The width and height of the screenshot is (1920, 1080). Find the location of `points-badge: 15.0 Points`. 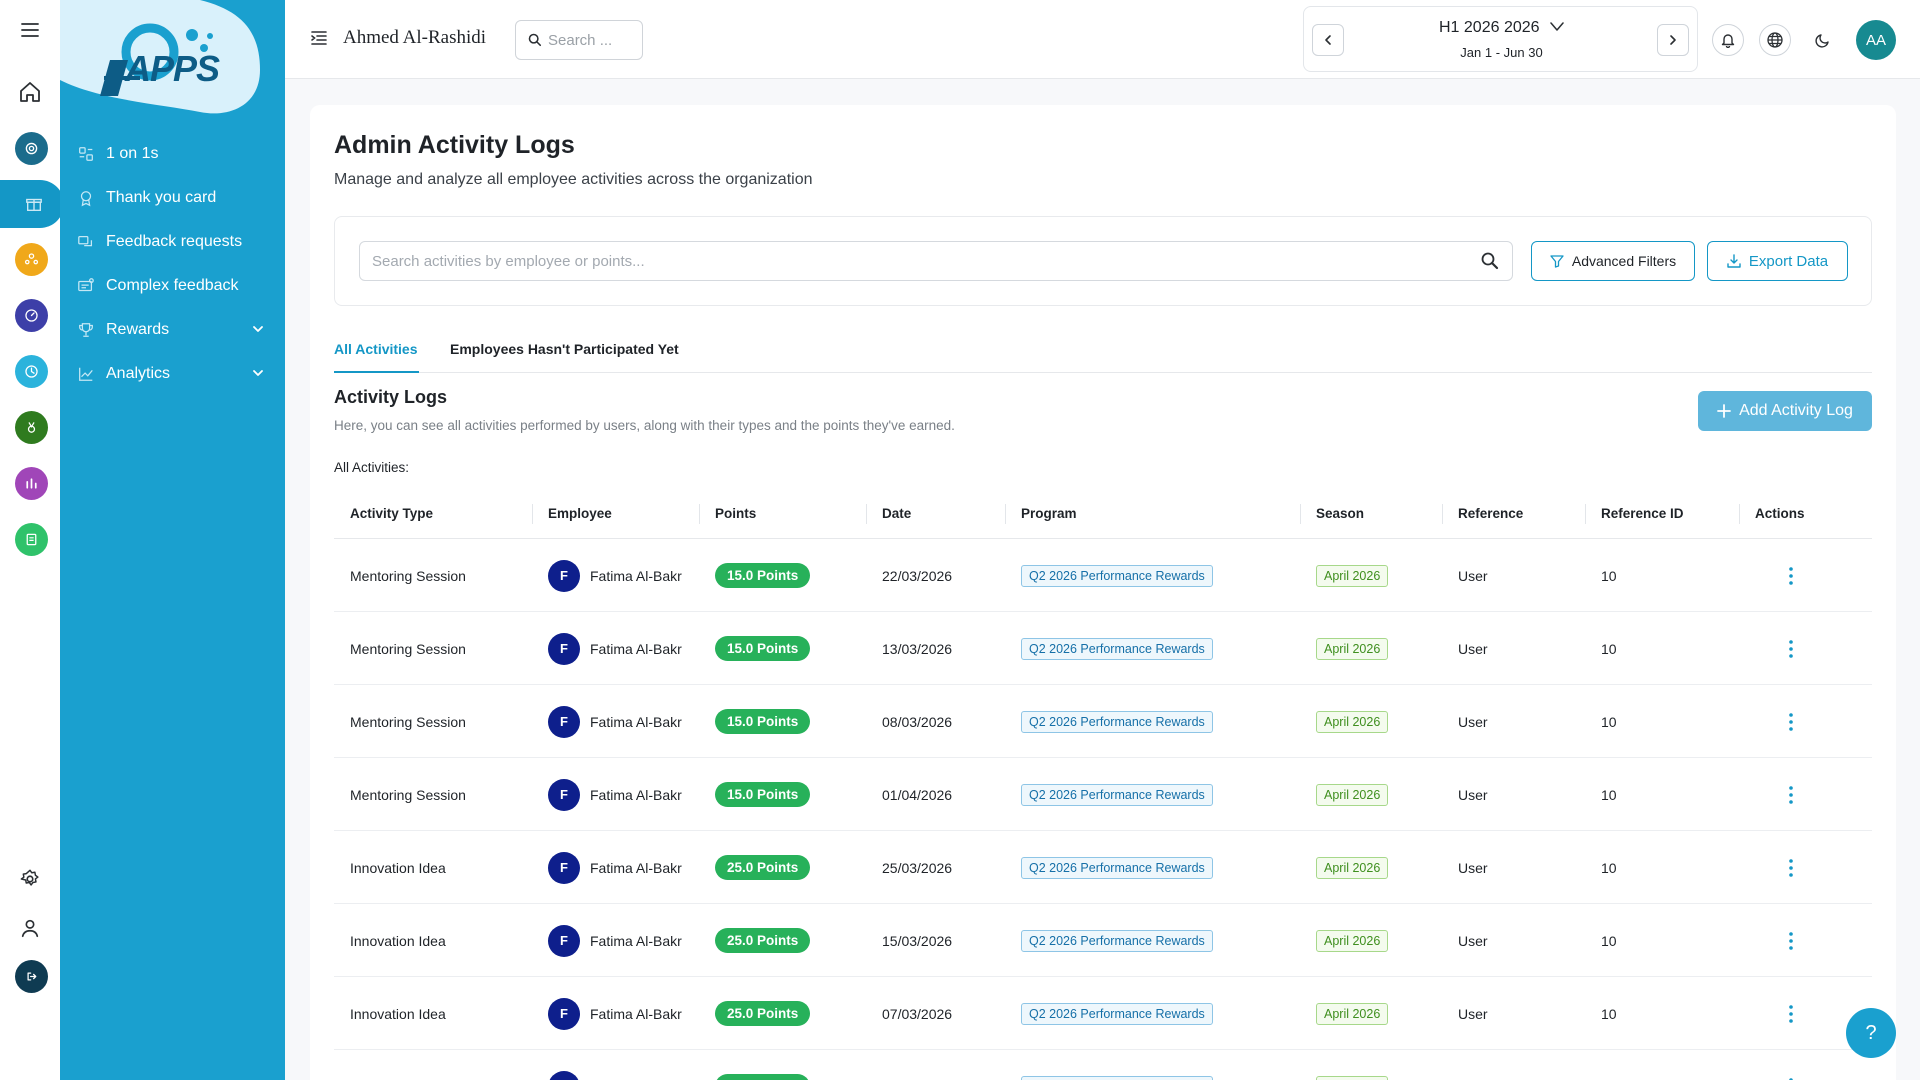

points-badge: 15.0 Points is located at coordinates (763, 575).